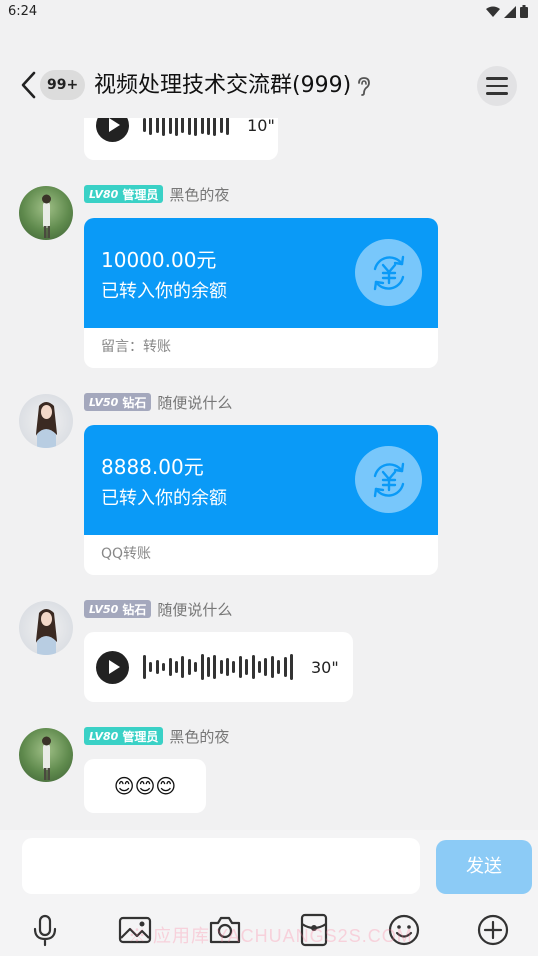 The height and width of the screenshot is (956, 538). Describe the element at coordinates (261, 126) in the screenshot. I see `voice-duration: 10"` at that location.